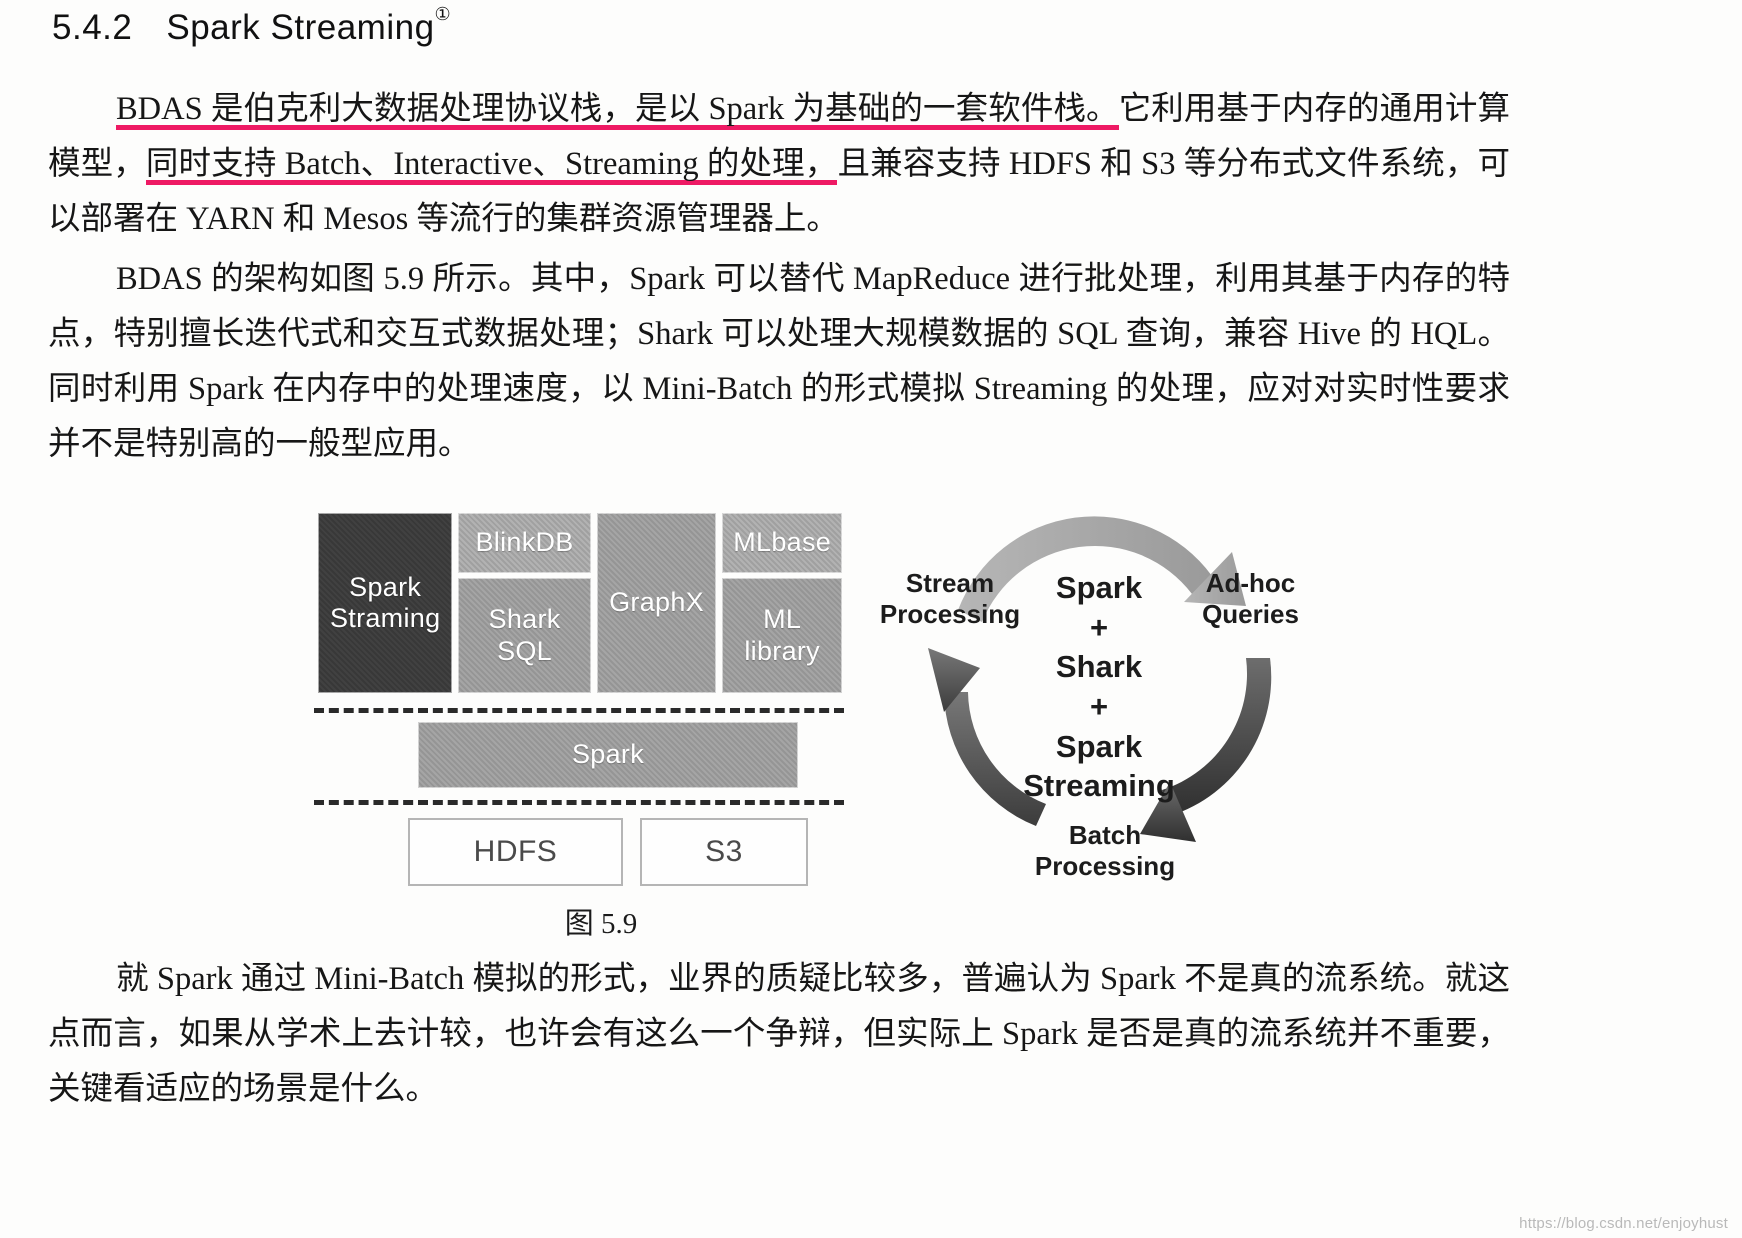 This screenshot has height=1238, width=1742. Describe the element at coordinates (300, 27) in the screenshot. I see `section-title: Spark Streaming` at that location.